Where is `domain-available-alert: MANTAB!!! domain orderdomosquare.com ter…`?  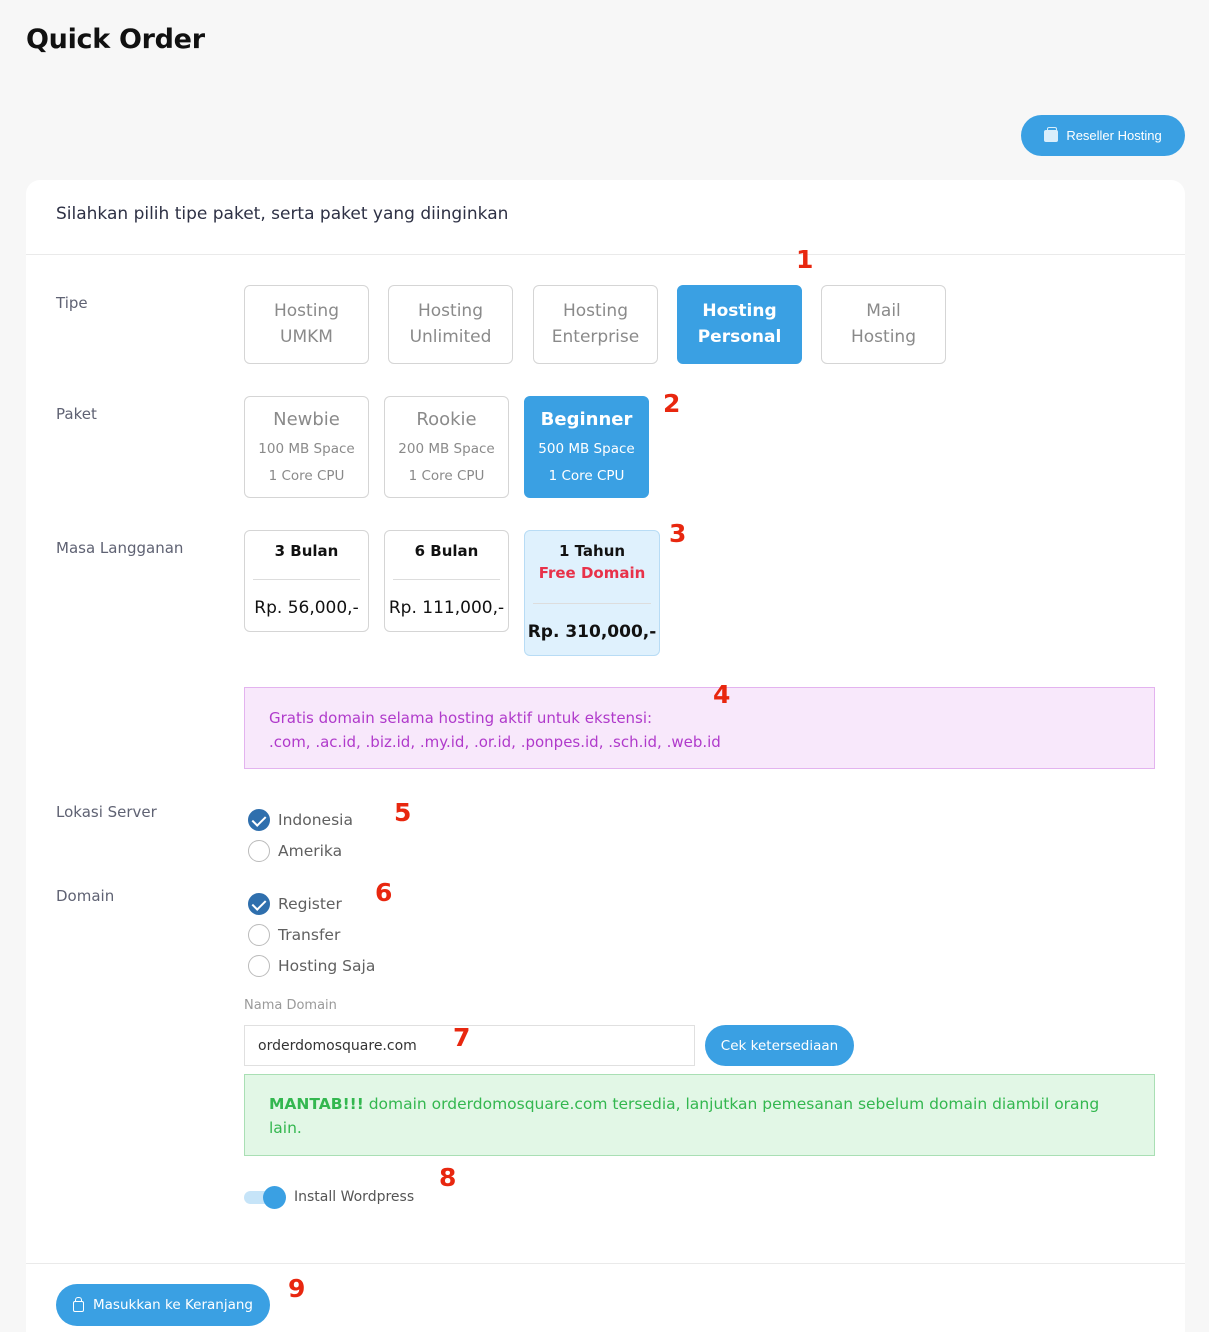 domain-available-alert: MANTAB!!! domain orderdomosquare.com ter… is located at coordinates (699, 1115).